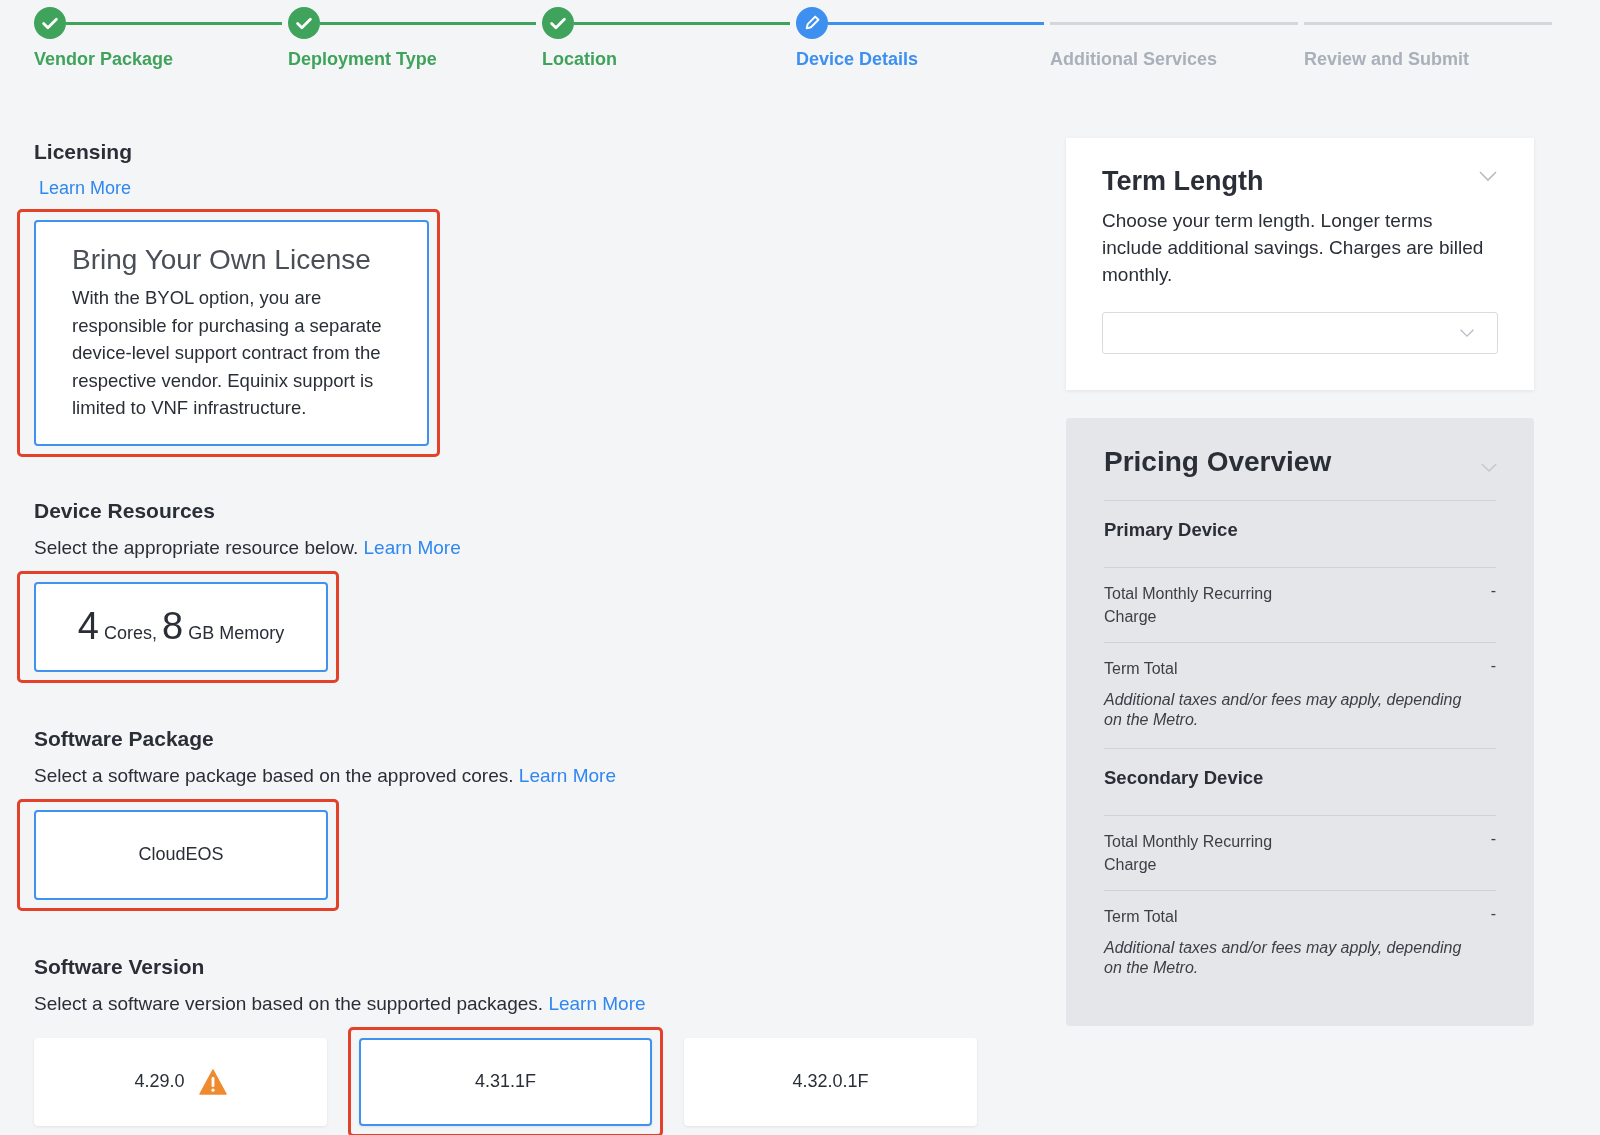 The height and width of the screenshot is (1135, 1600). I want to click on section-title: Licensing, so click(83, 152).